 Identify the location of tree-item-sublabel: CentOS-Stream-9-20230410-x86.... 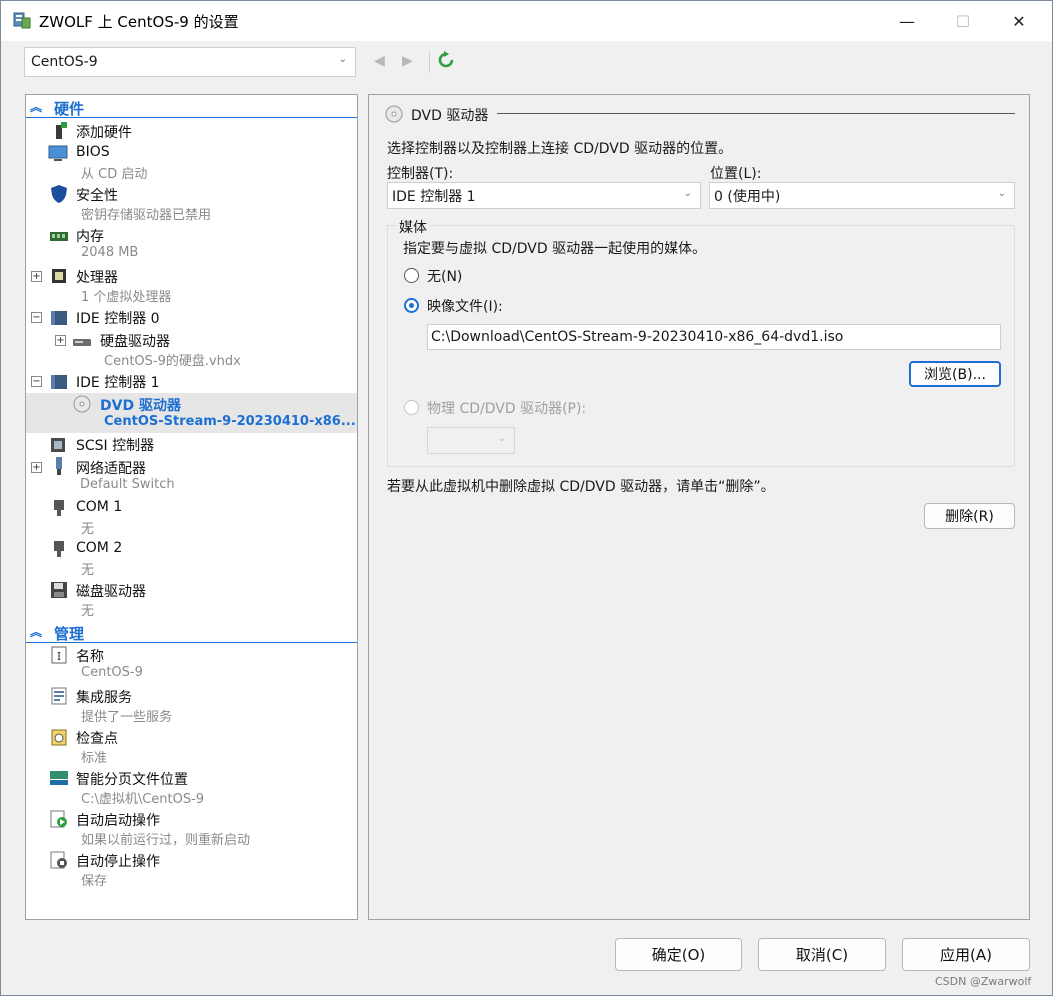
(230, 421).